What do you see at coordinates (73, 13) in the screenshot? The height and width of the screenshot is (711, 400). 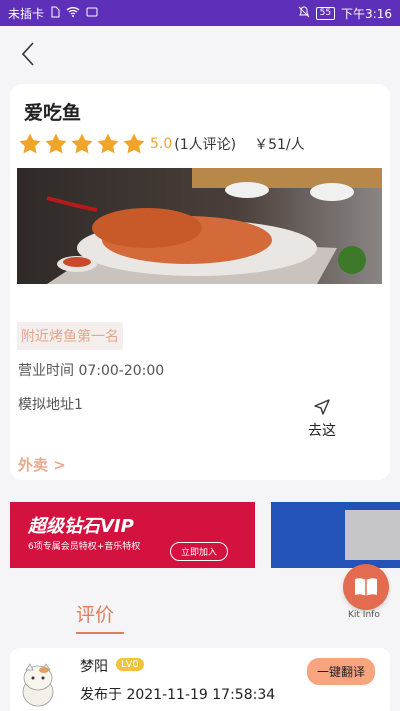 I see `wifi-icon` at bounding box center [73, 13].